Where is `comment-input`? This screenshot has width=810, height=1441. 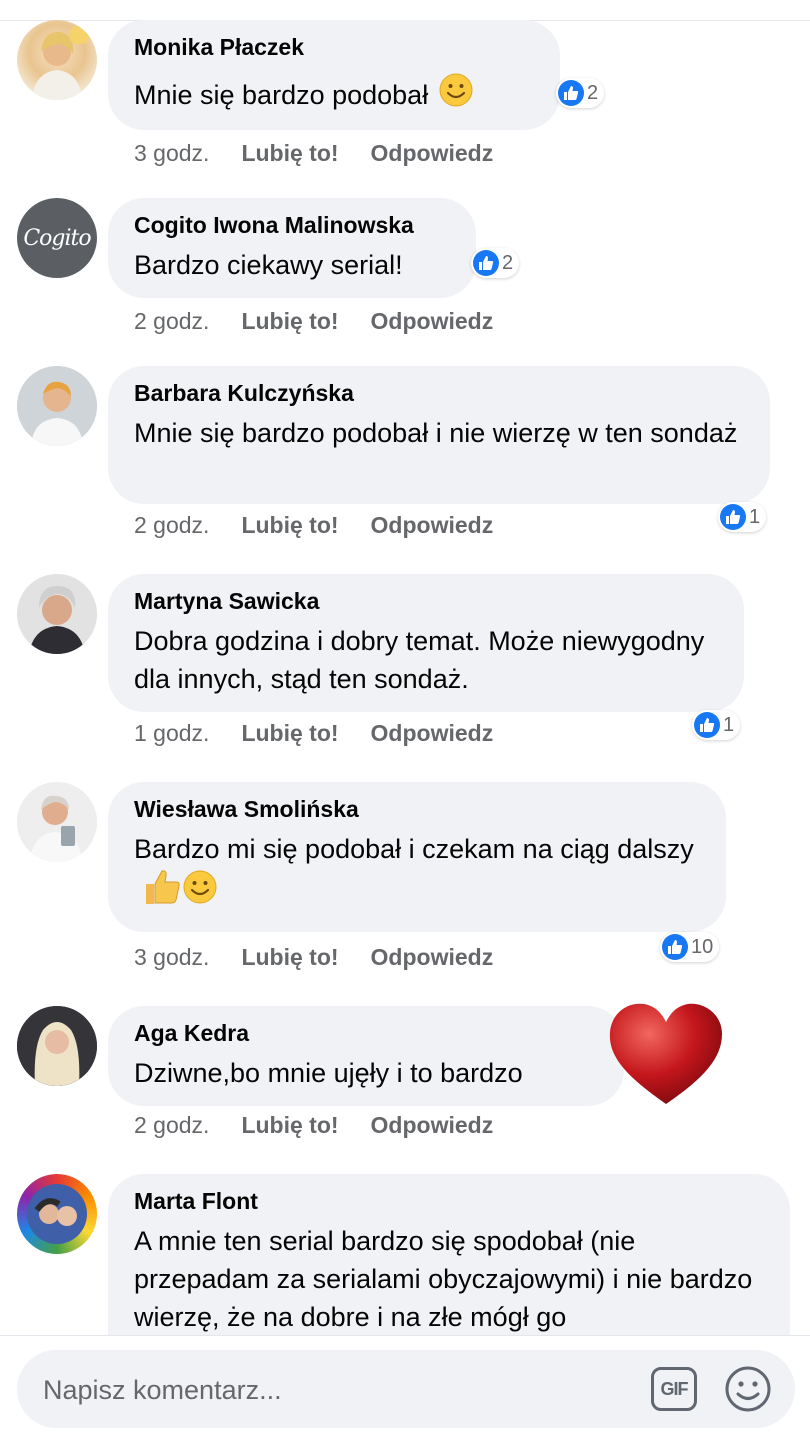
comment-input is located at coordinates (323, 1390).